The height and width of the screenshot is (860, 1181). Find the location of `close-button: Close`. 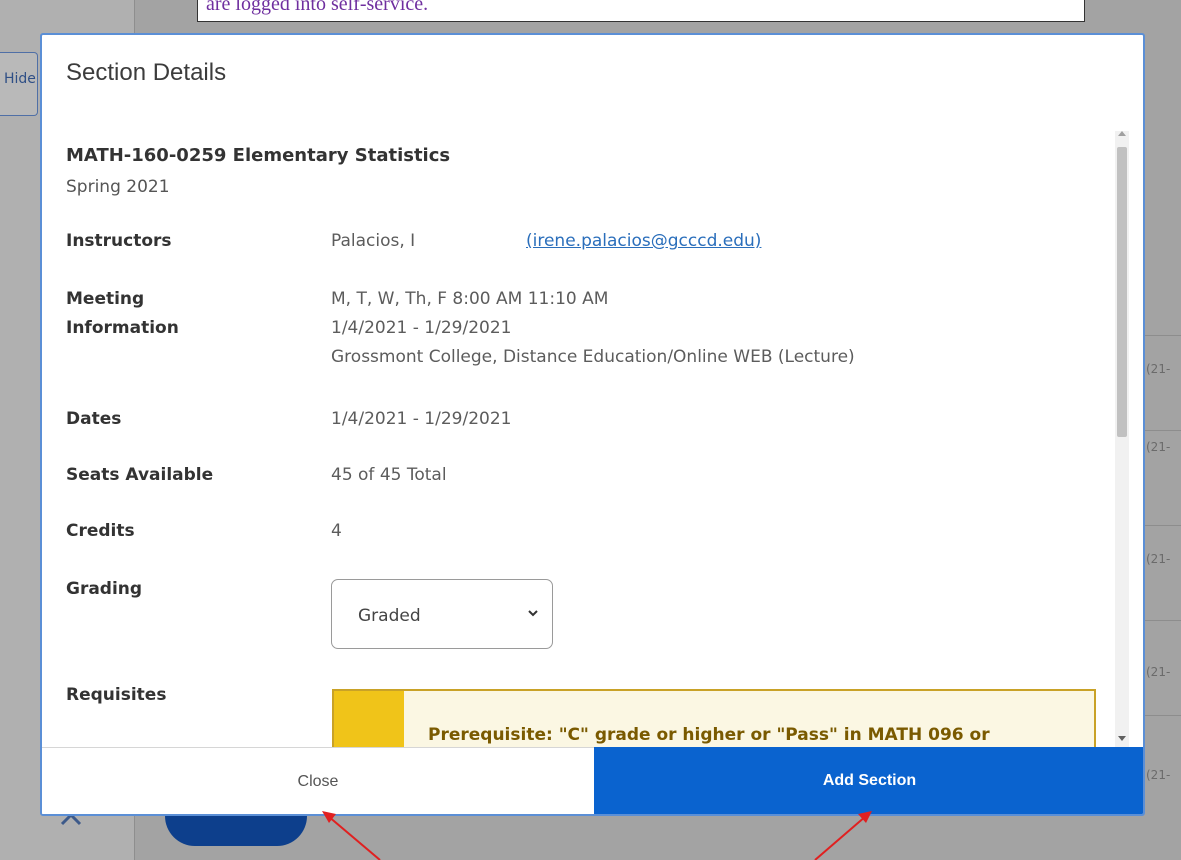

close-button: Close is located at coordinates (318, 780).